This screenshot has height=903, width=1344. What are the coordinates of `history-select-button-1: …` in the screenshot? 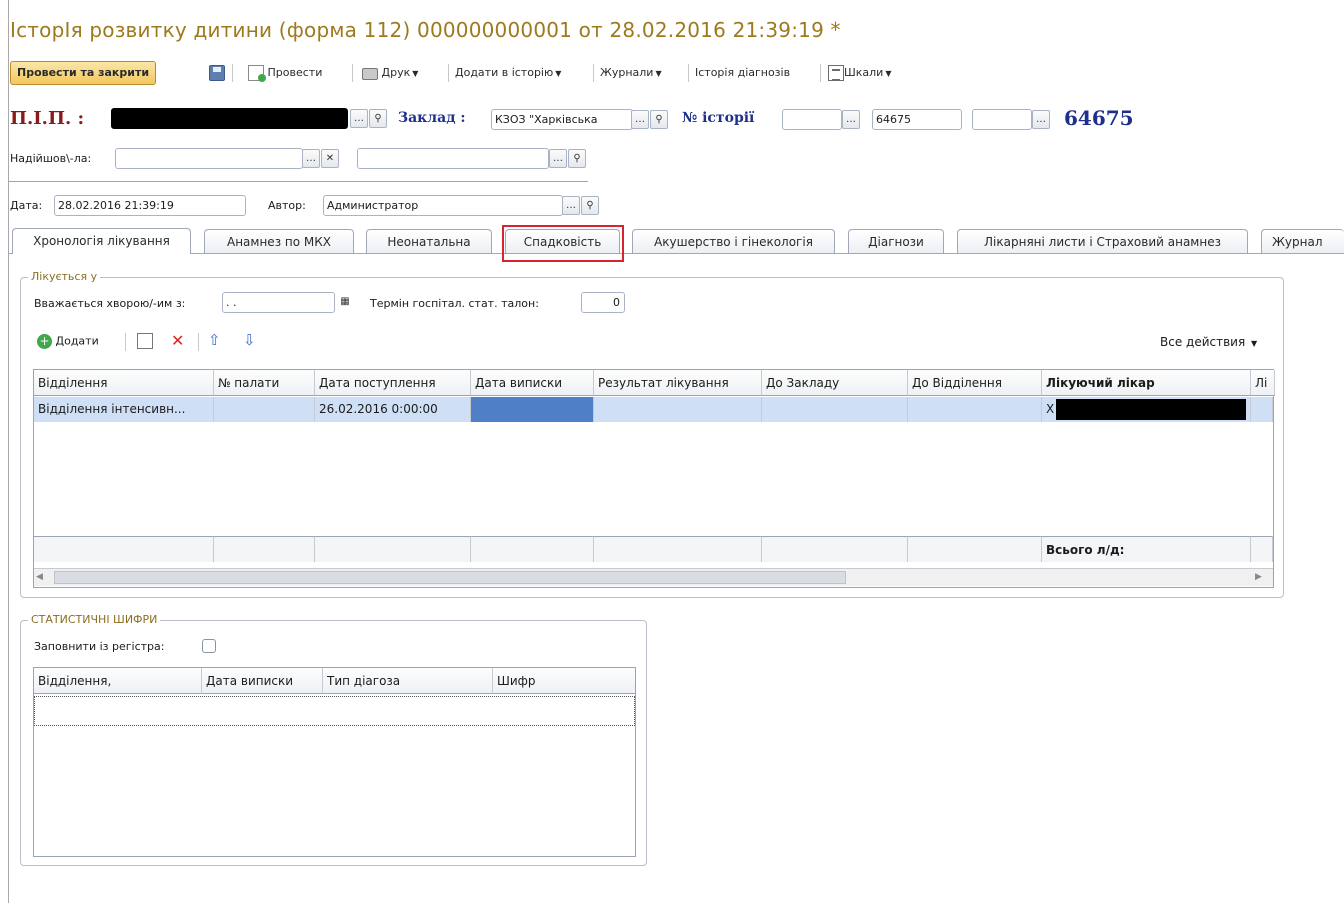 It's located at (851, 119).